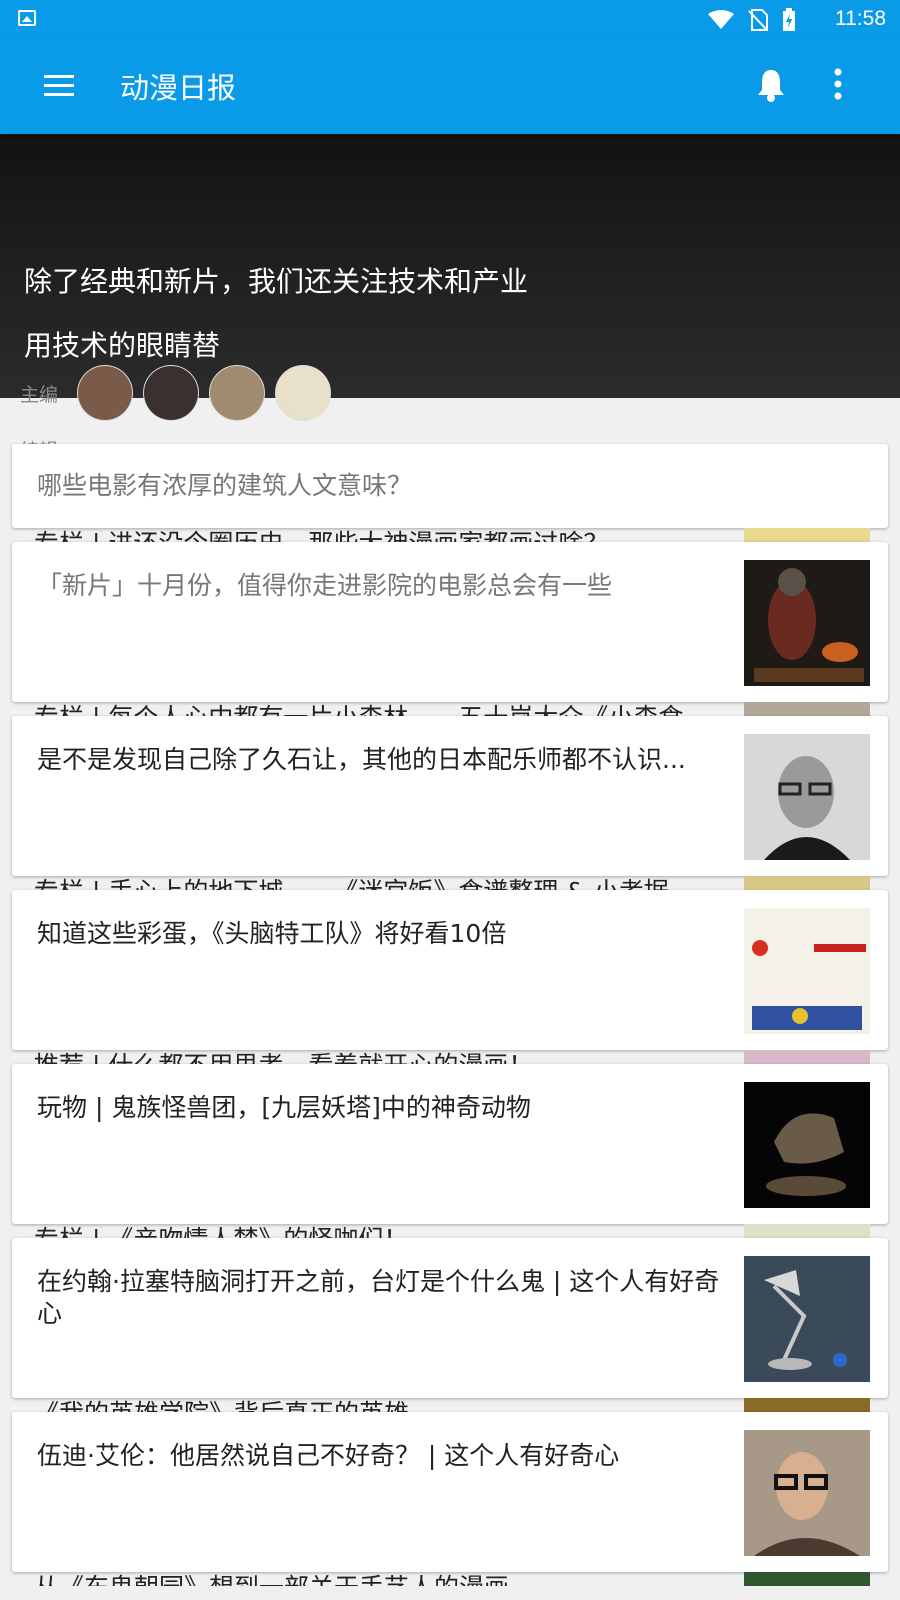  What do you see at coordinates (789, 19) in the screenshot?
I see `battery-charging-icon` at bounding box center [789, 19].